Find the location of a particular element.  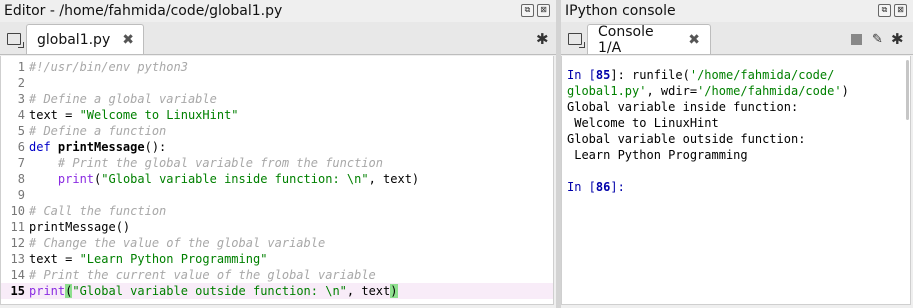

tab-label: global1.py is located at coordinates (74, 39).